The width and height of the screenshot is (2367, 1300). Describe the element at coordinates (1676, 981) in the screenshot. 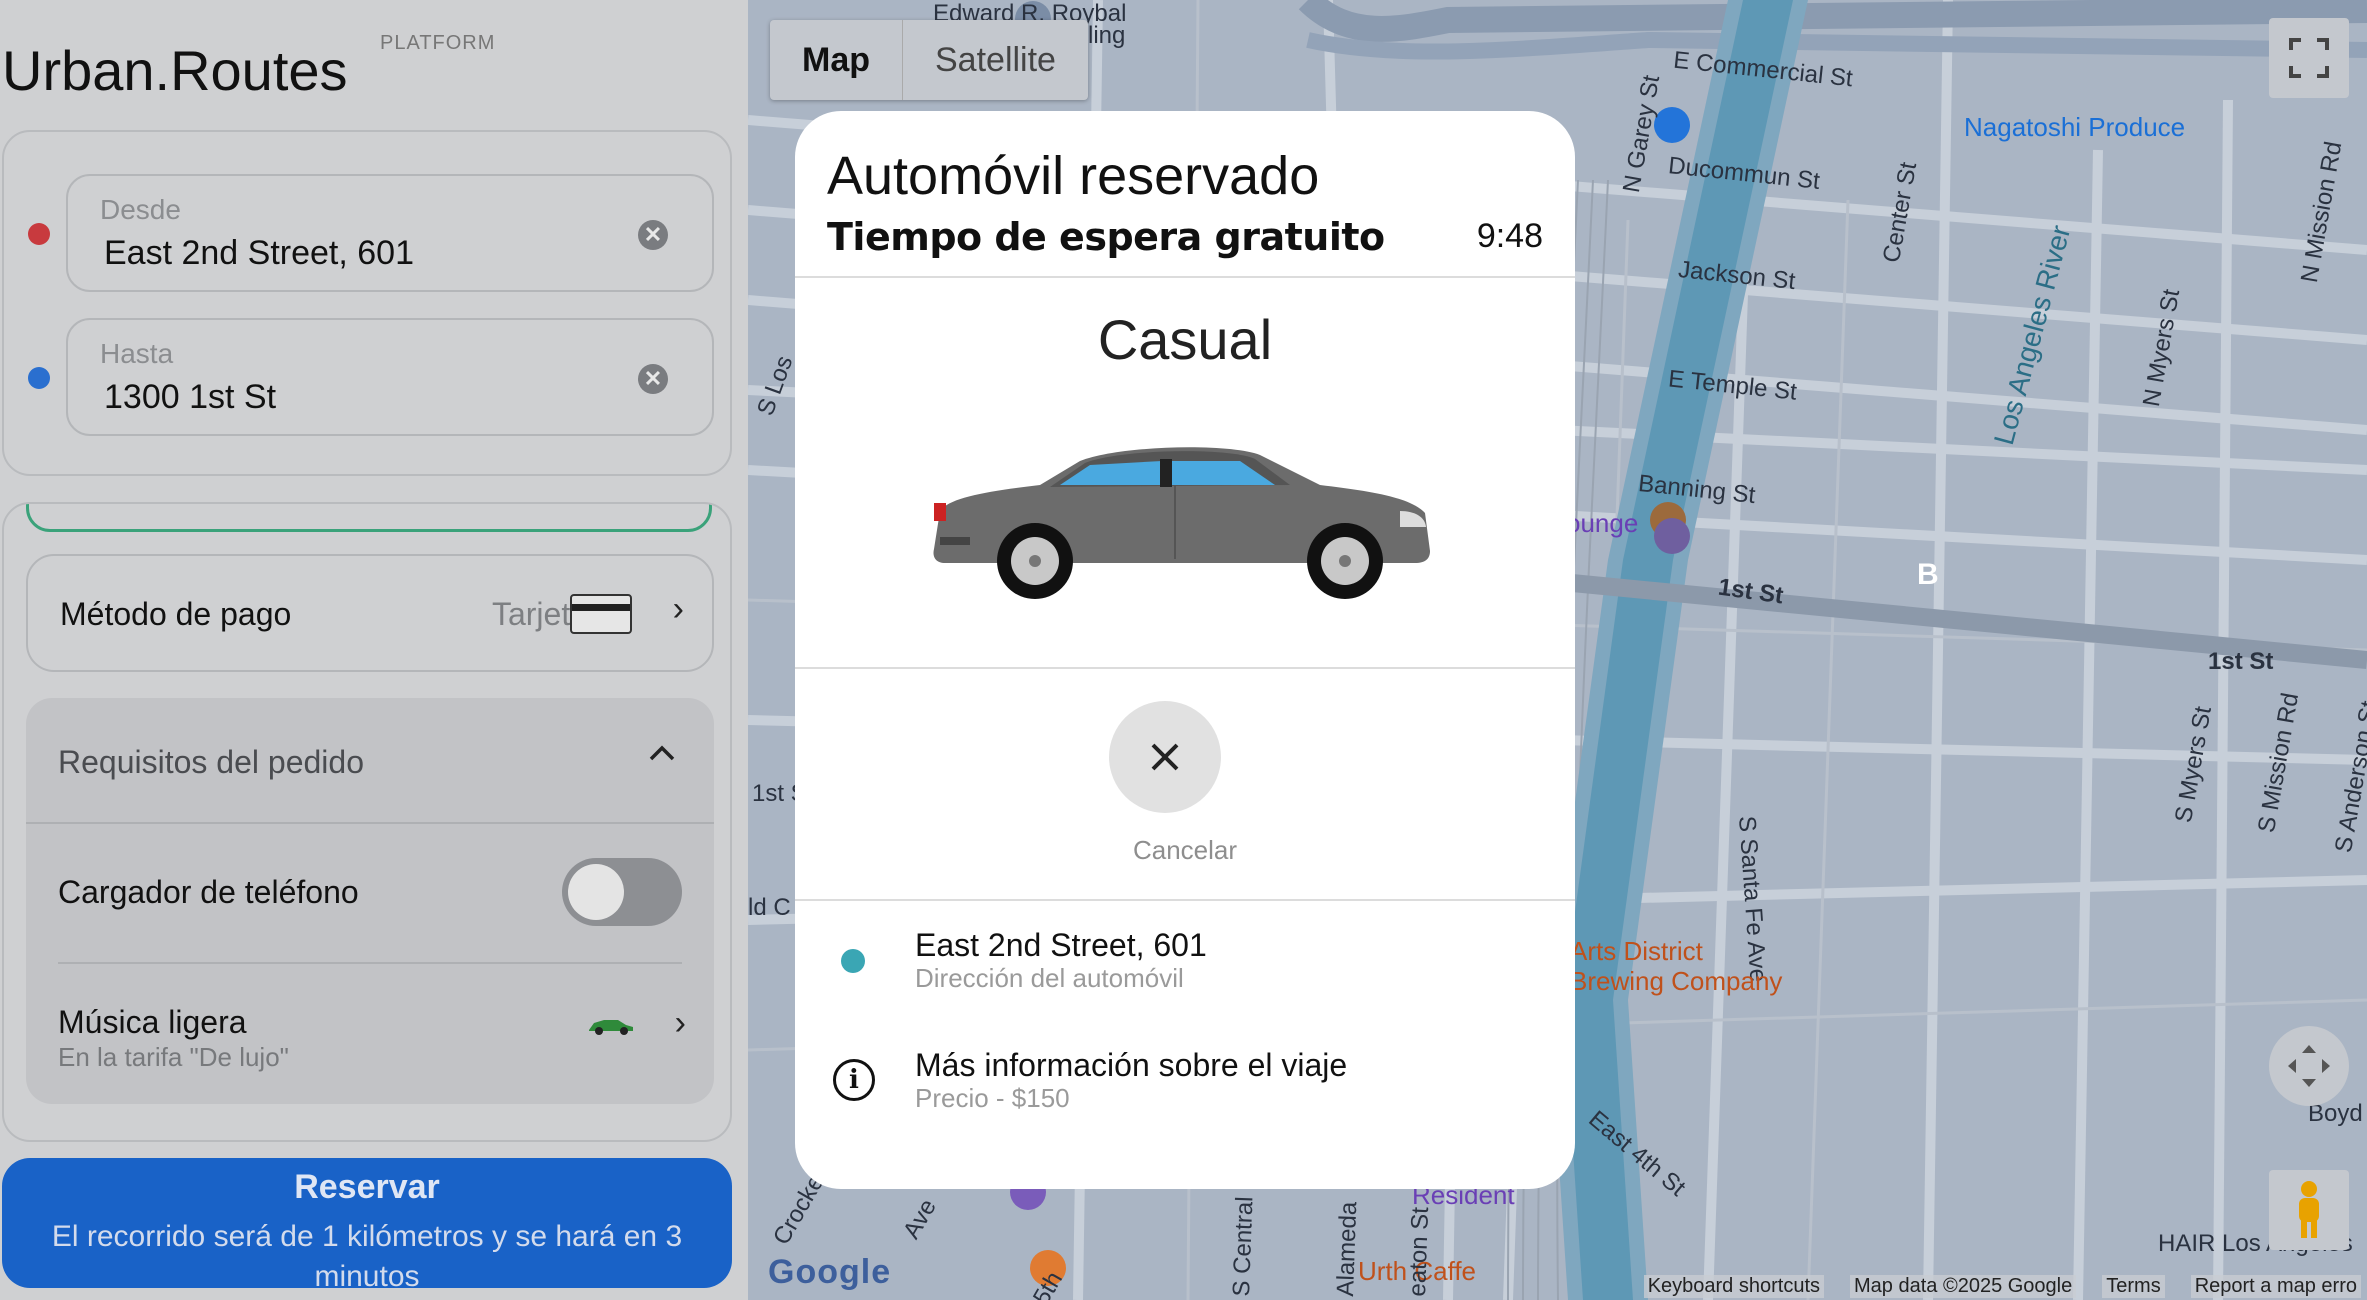

I see `map-label: Brewing Company` at that location.